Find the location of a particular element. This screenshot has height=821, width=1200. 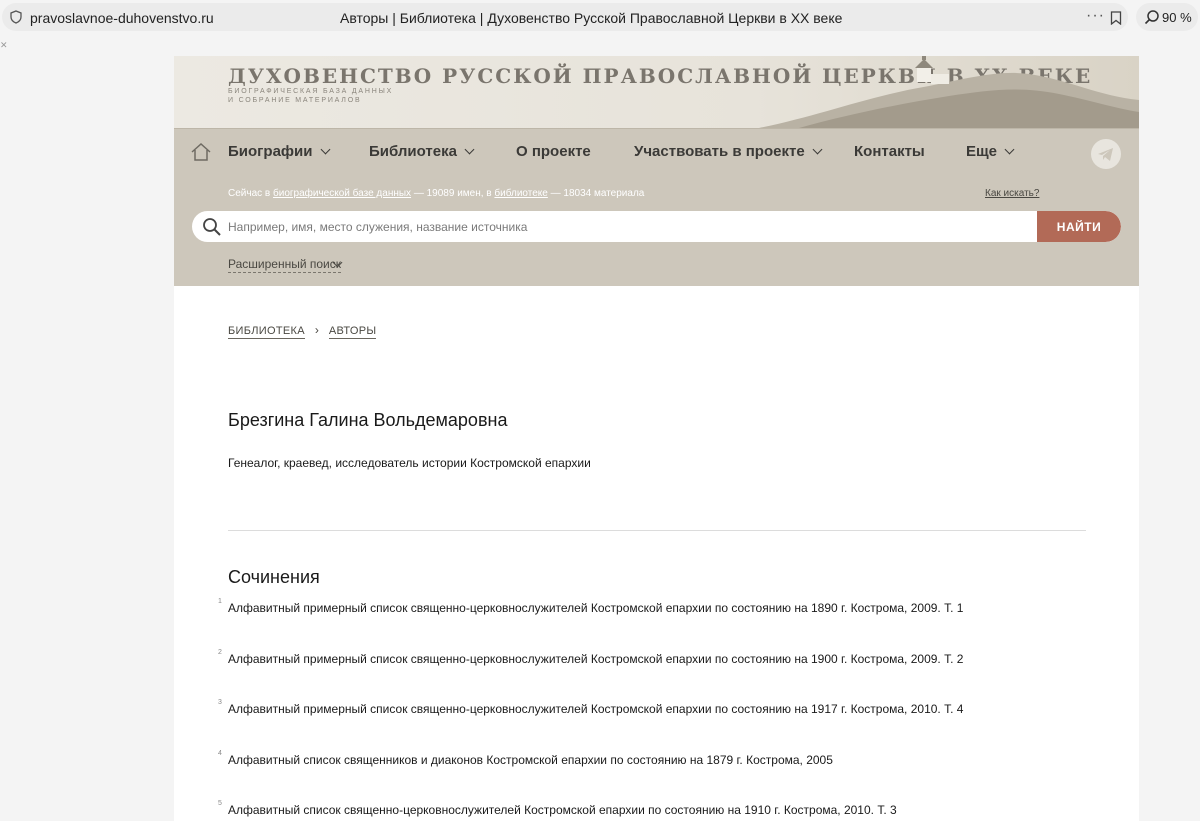

nav-item-about: О проекте is located at coordinates (553, 151).